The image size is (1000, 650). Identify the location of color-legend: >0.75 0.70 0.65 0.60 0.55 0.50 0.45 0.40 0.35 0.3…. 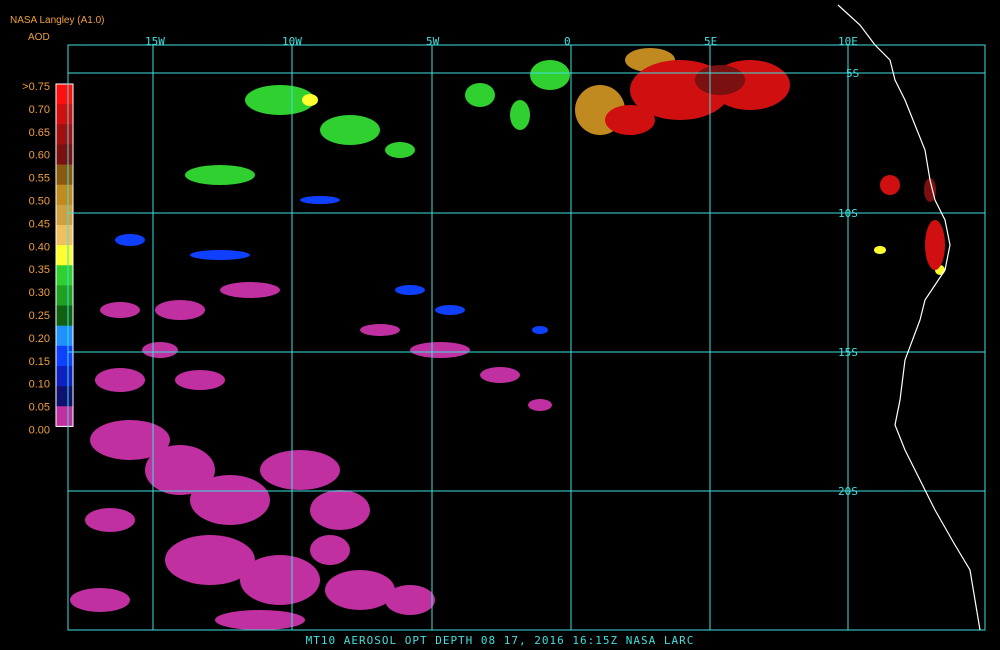
(48, 259).